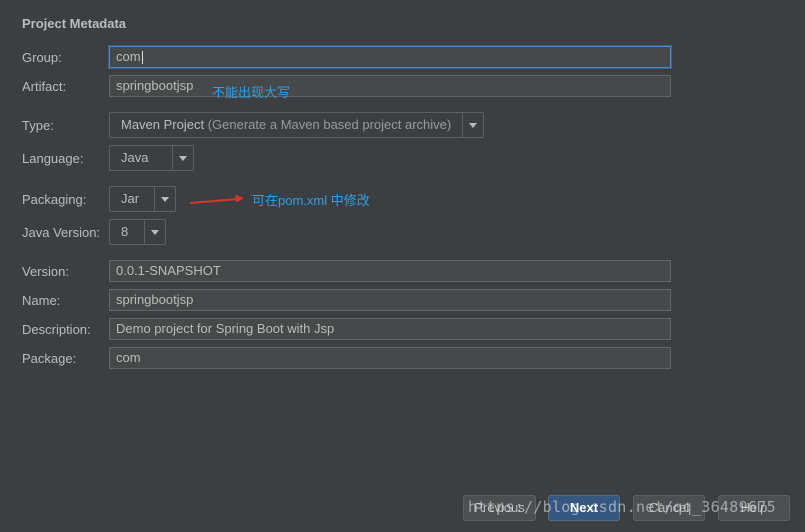  Describe the element at coordinates (135, 157) in the screenshot. I see `language-value: Java` at that location.